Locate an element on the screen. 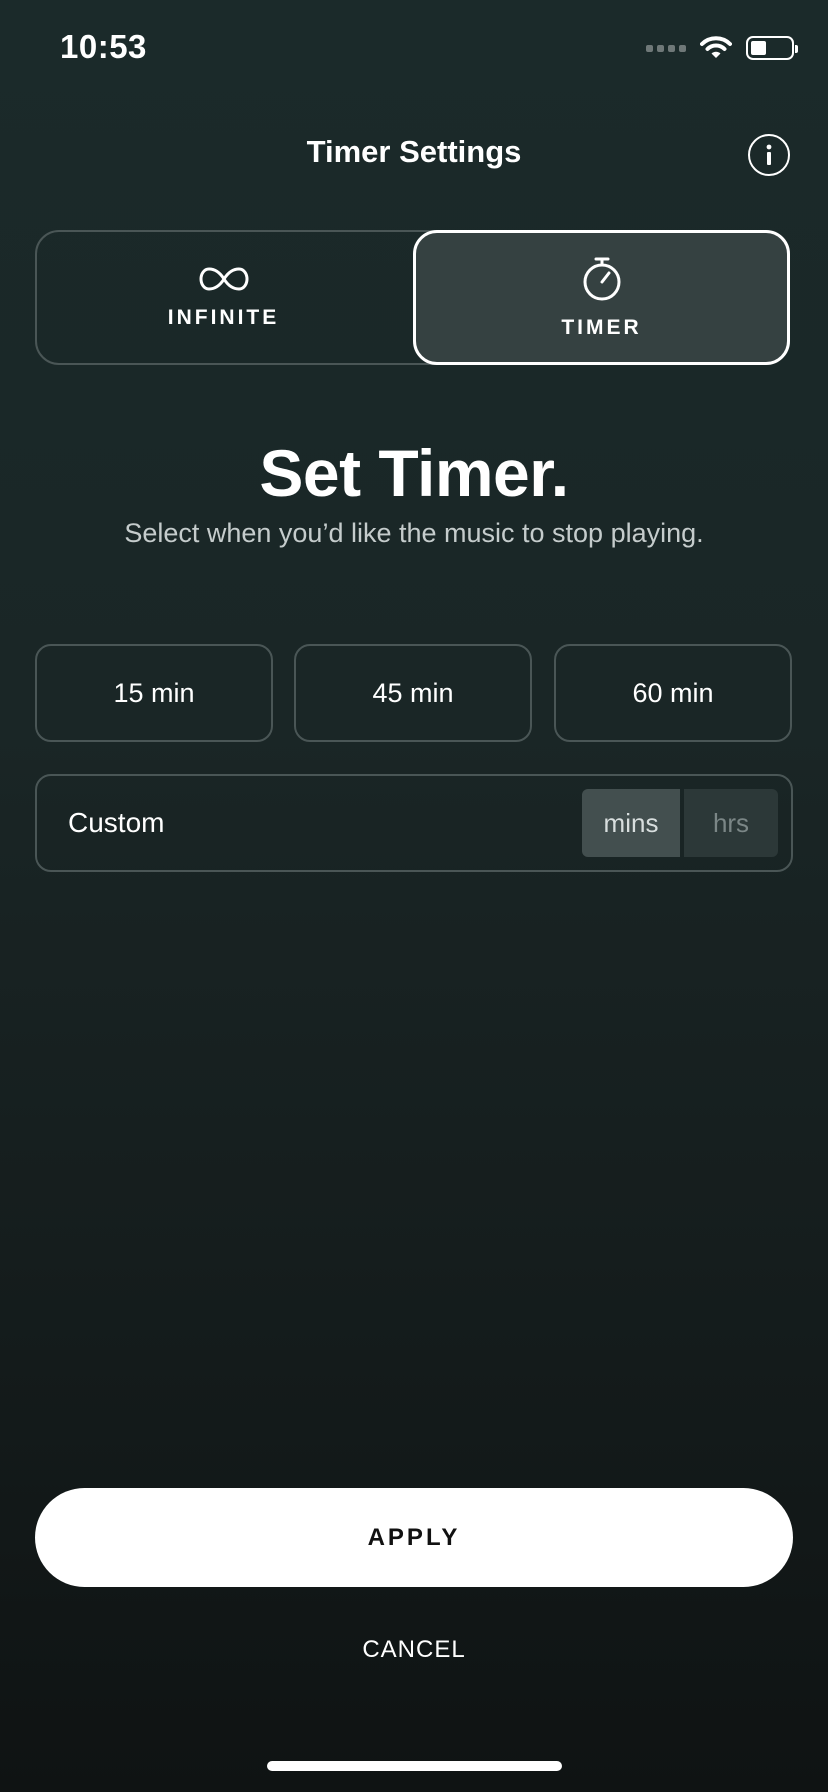 The image size is (828, 1792). preset-15-min-button: 15 min is located at coordinates (154, 693).